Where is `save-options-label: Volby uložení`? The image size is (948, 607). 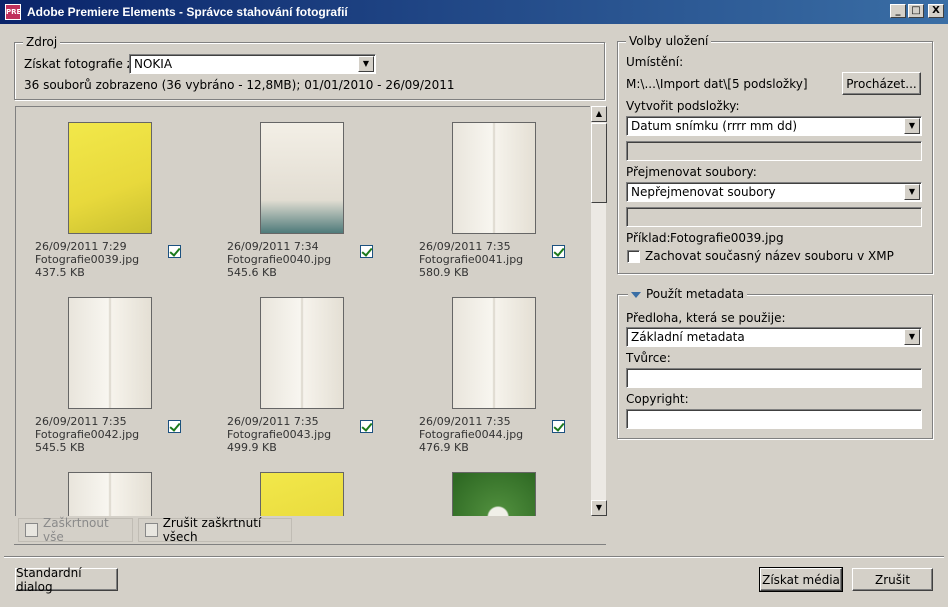
save-options-label: Volby uložení is located at coordinates (669, 41).